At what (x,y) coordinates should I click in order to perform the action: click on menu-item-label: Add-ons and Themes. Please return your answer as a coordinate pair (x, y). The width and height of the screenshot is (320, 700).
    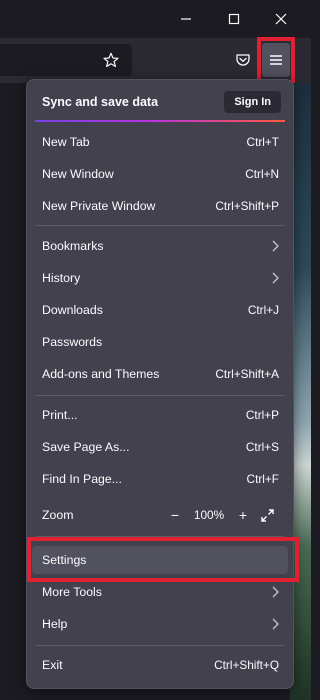
    Looking at the image, I should click on (101, 374).